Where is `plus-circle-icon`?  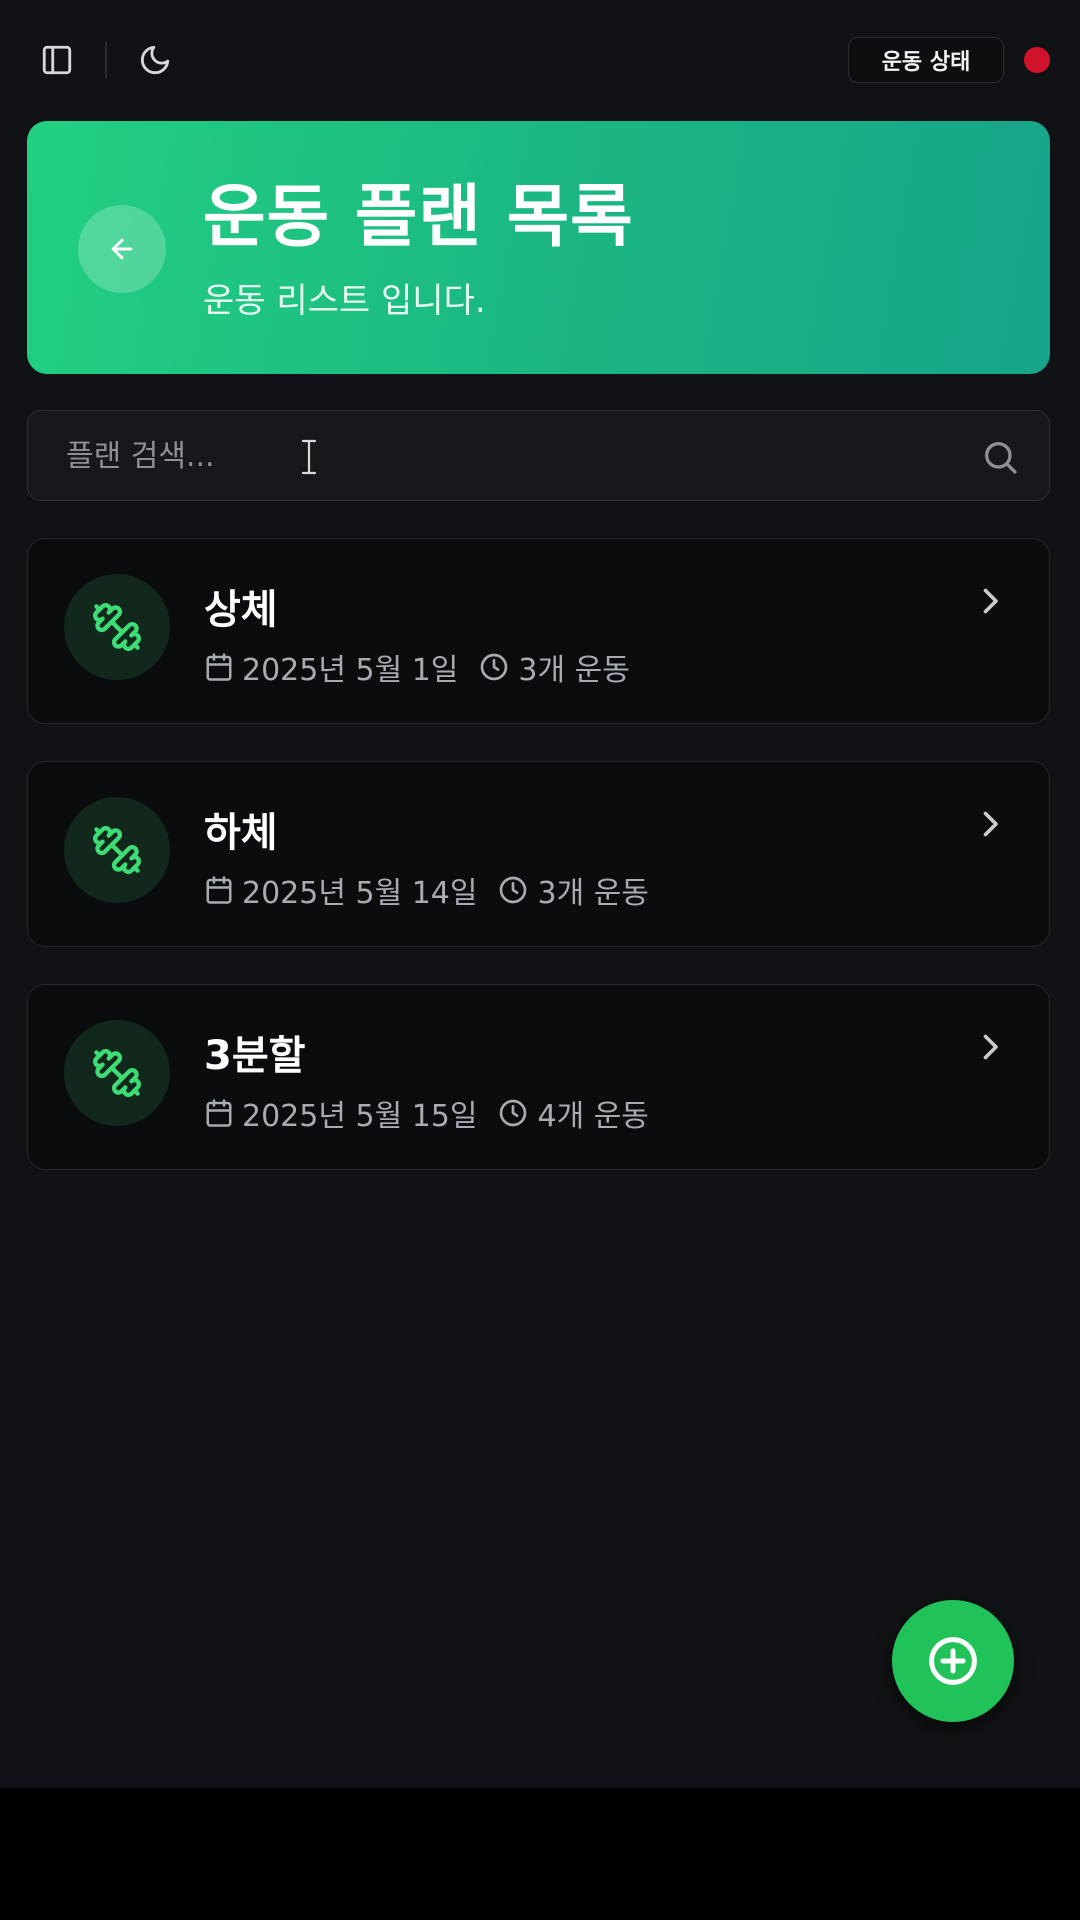 plus-circle-icon is located at coordinates (953, 1661).